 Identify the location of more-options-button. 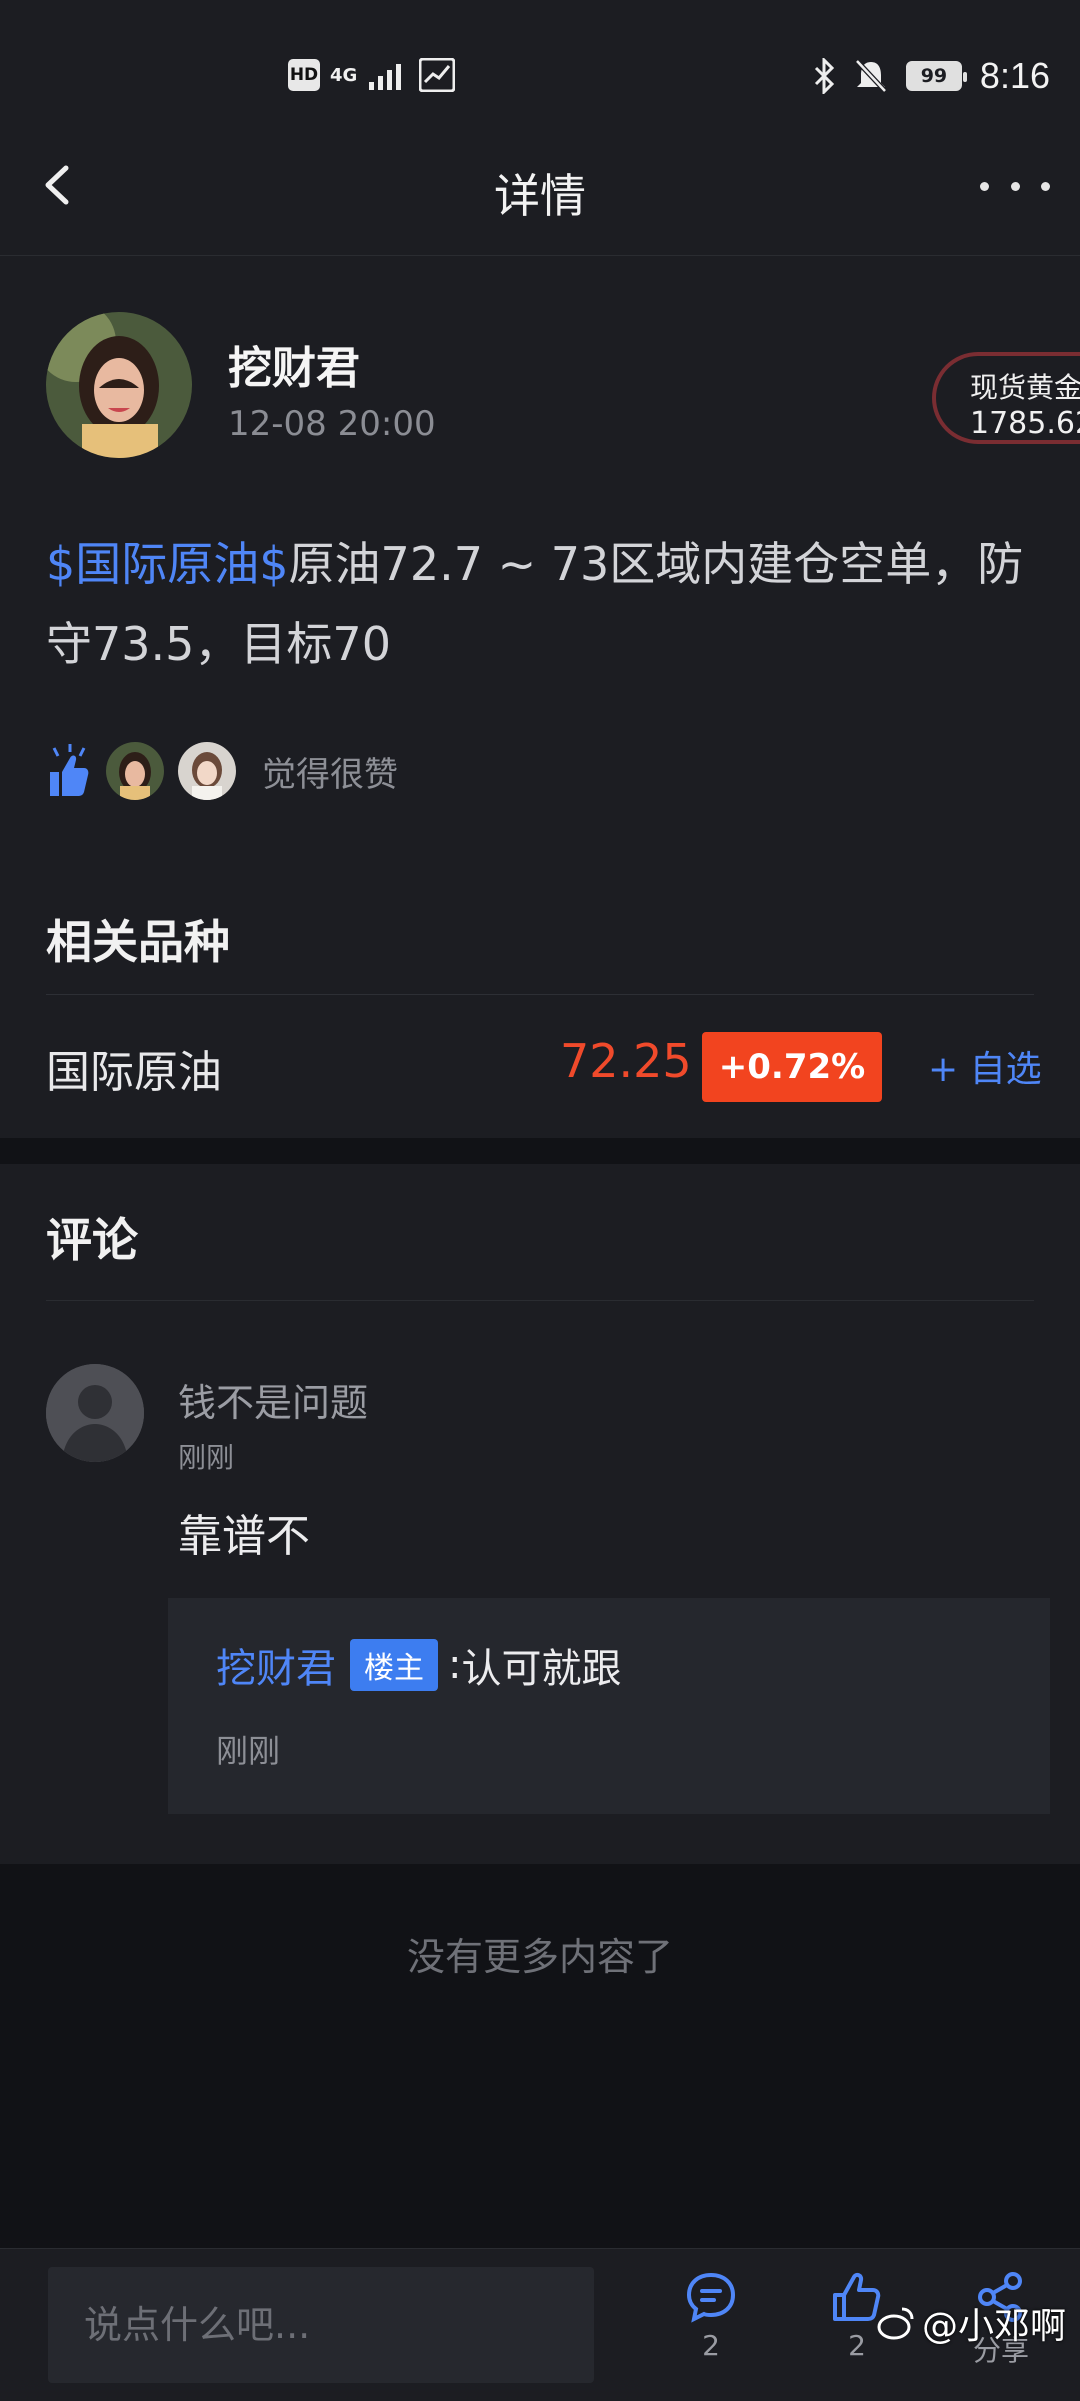
(1015, 186).